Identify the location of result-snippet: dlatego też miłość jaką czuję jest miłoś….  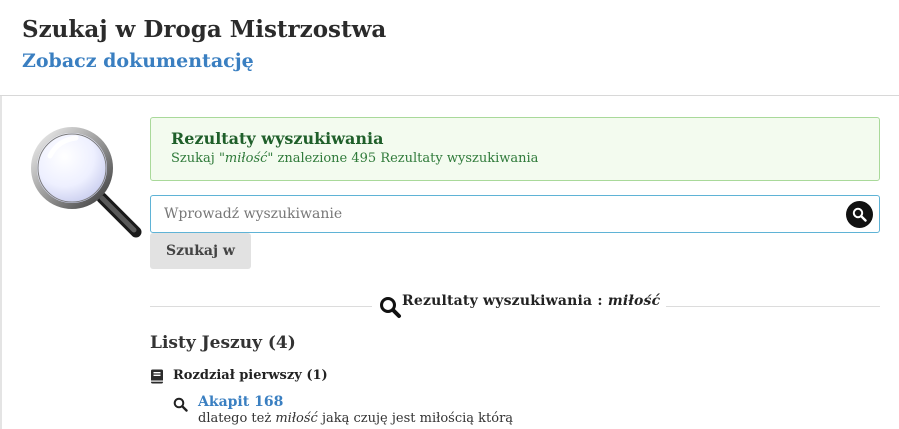
(355, 418).